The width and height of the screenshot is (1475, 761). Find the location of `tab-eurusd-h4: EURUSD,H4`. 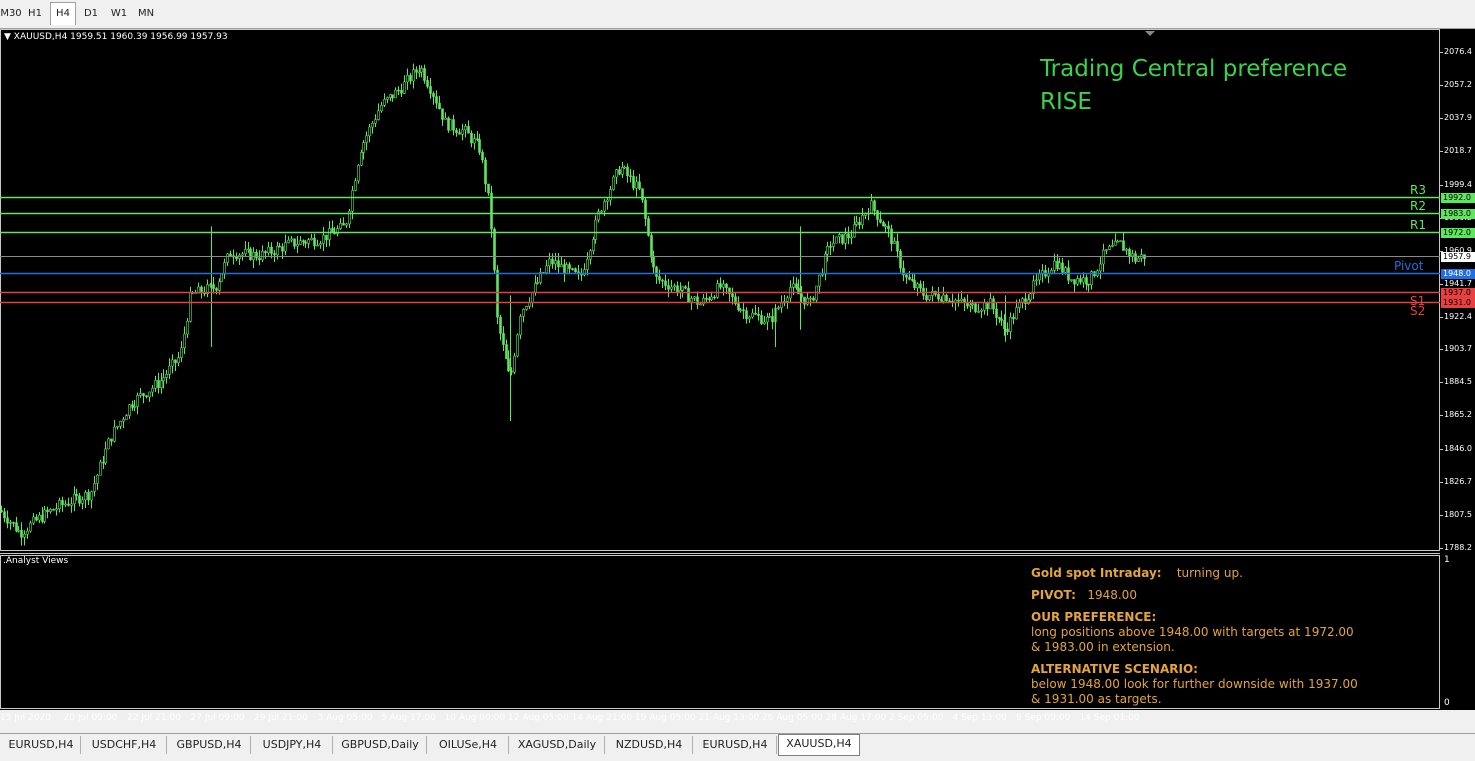

tab-eurusd-h4: EURUSD,H4 is located at coordinates (41, 745).